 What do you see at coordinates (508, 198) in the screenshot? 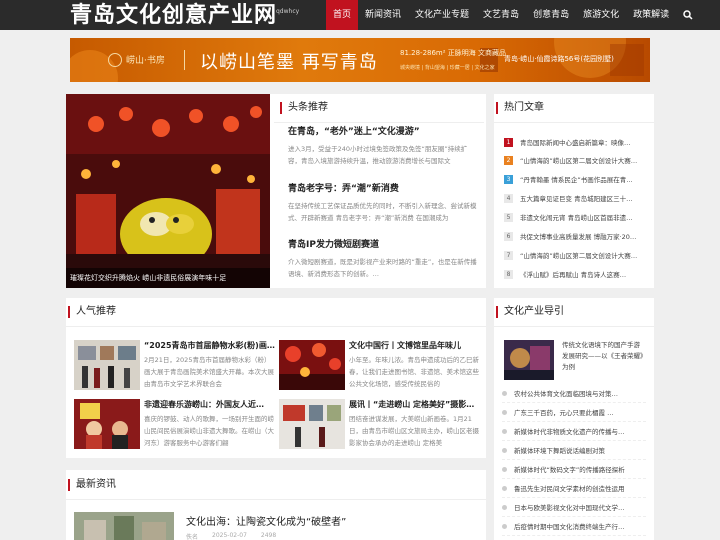
I see `rank-badge: 4` at bounding box center [508, 198].